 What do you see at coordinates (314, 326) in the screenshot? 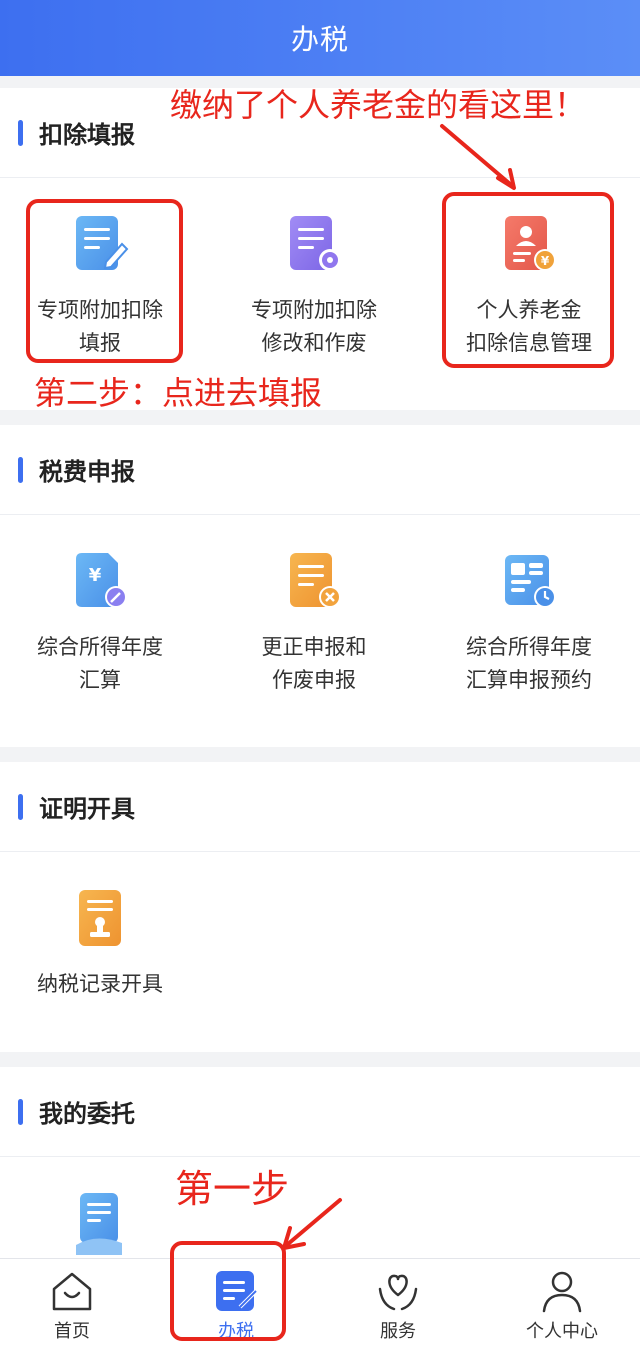
I see `tile-label: 专项附加扣除 修改和作废` at bounding box center [314, 326].